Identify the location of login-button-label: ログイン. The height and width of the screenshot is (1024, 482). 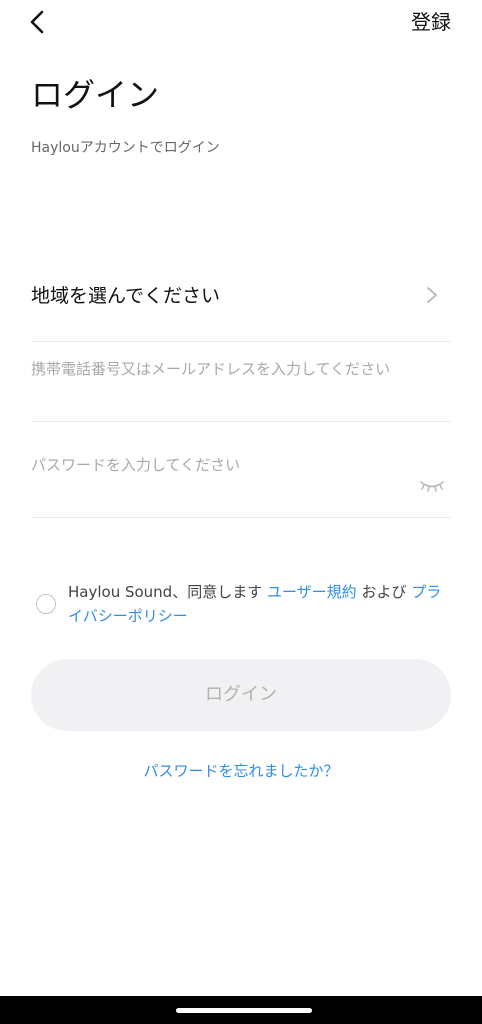
(241, 694).